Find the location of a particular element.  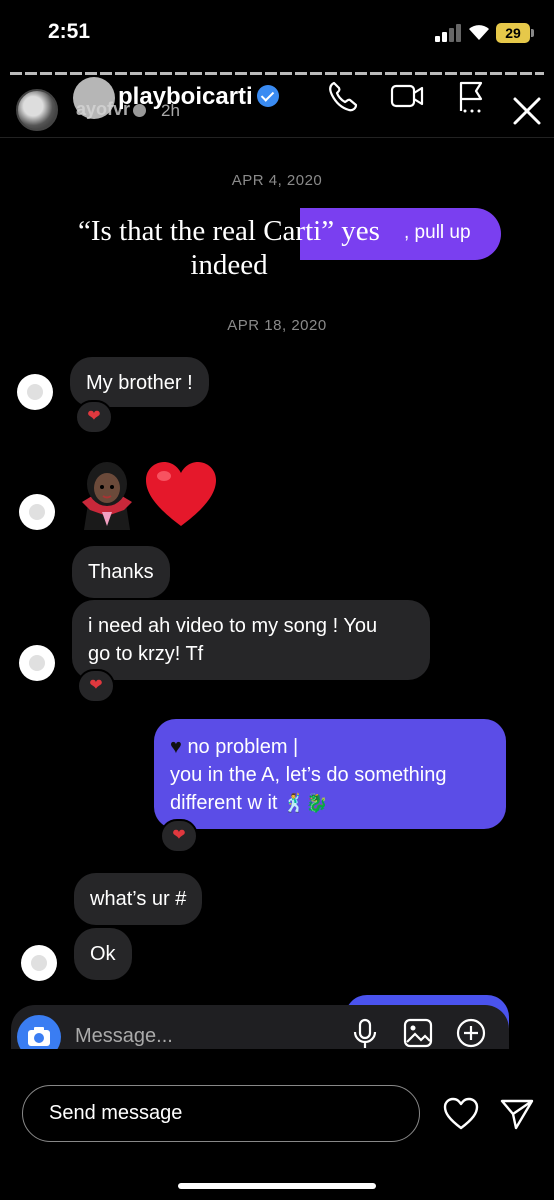

date-separator: APR 18, 2020 is located at coordinates (277, 325).